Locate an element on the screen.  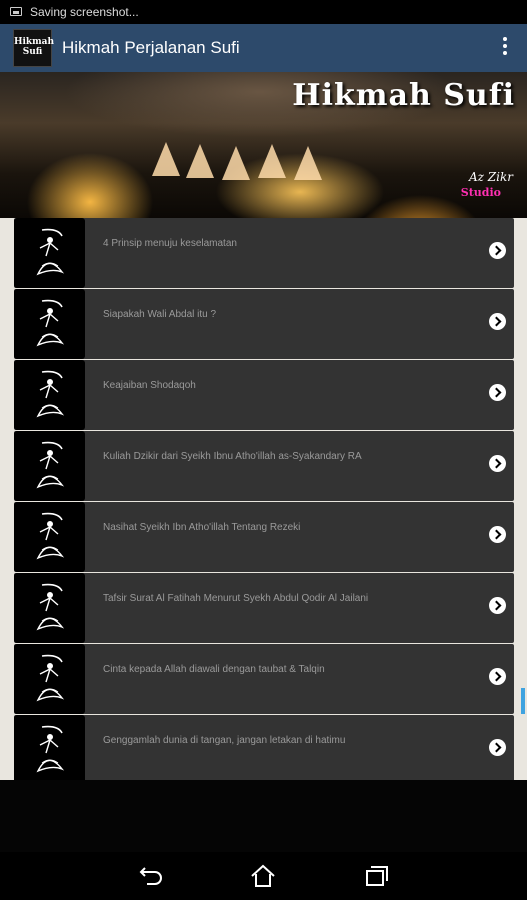
list-item: Siapakah Wali Abdal itu ? is located at coordinates (264, 324).